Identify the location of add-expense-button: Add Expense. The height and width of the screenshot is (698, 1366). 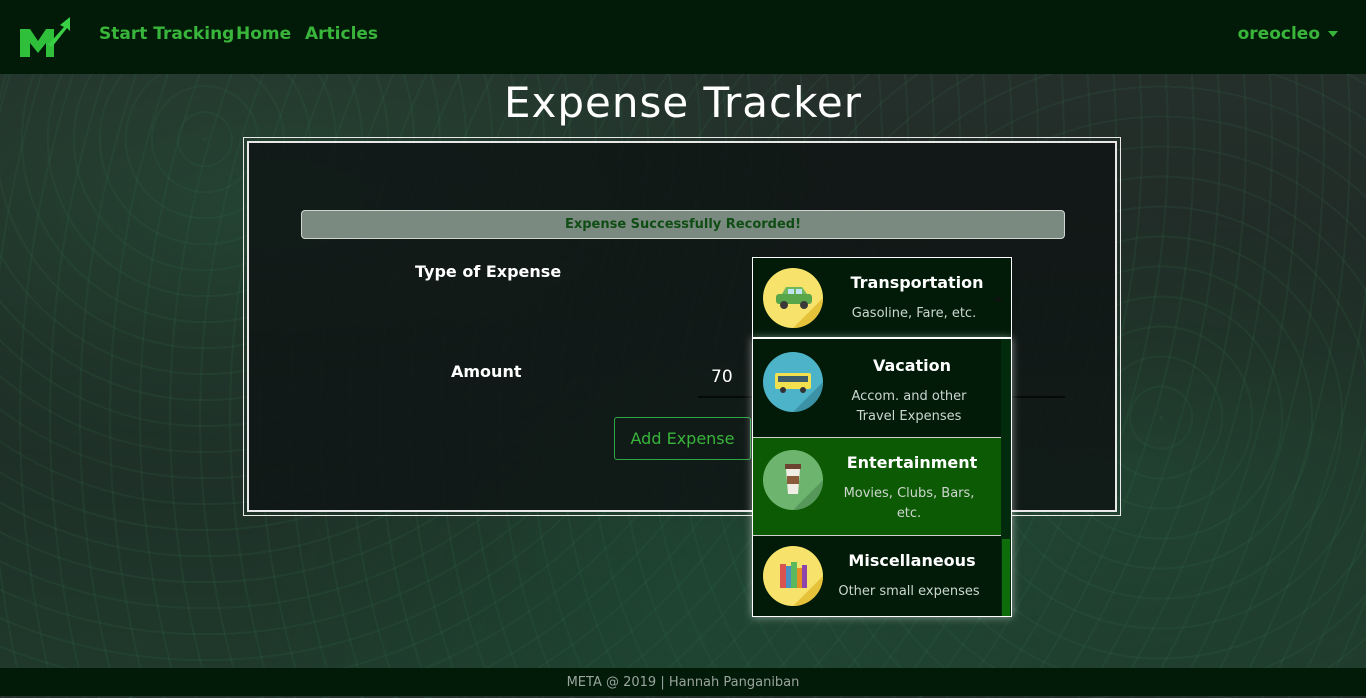
(682, 438).